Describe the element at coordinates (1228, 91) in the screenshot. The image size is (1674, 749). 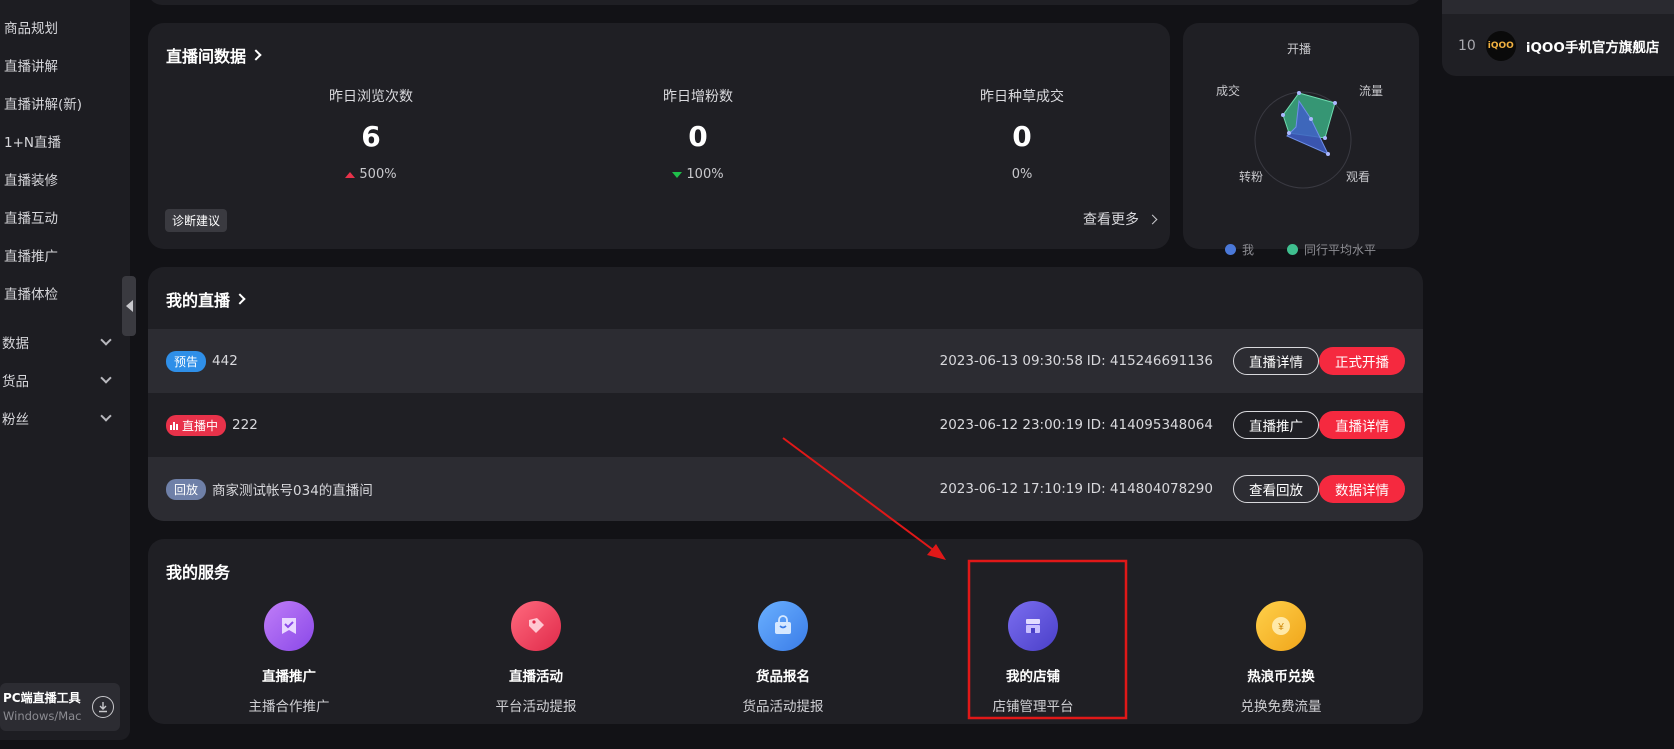
I see `radar-axis-label: 成交` at that location.